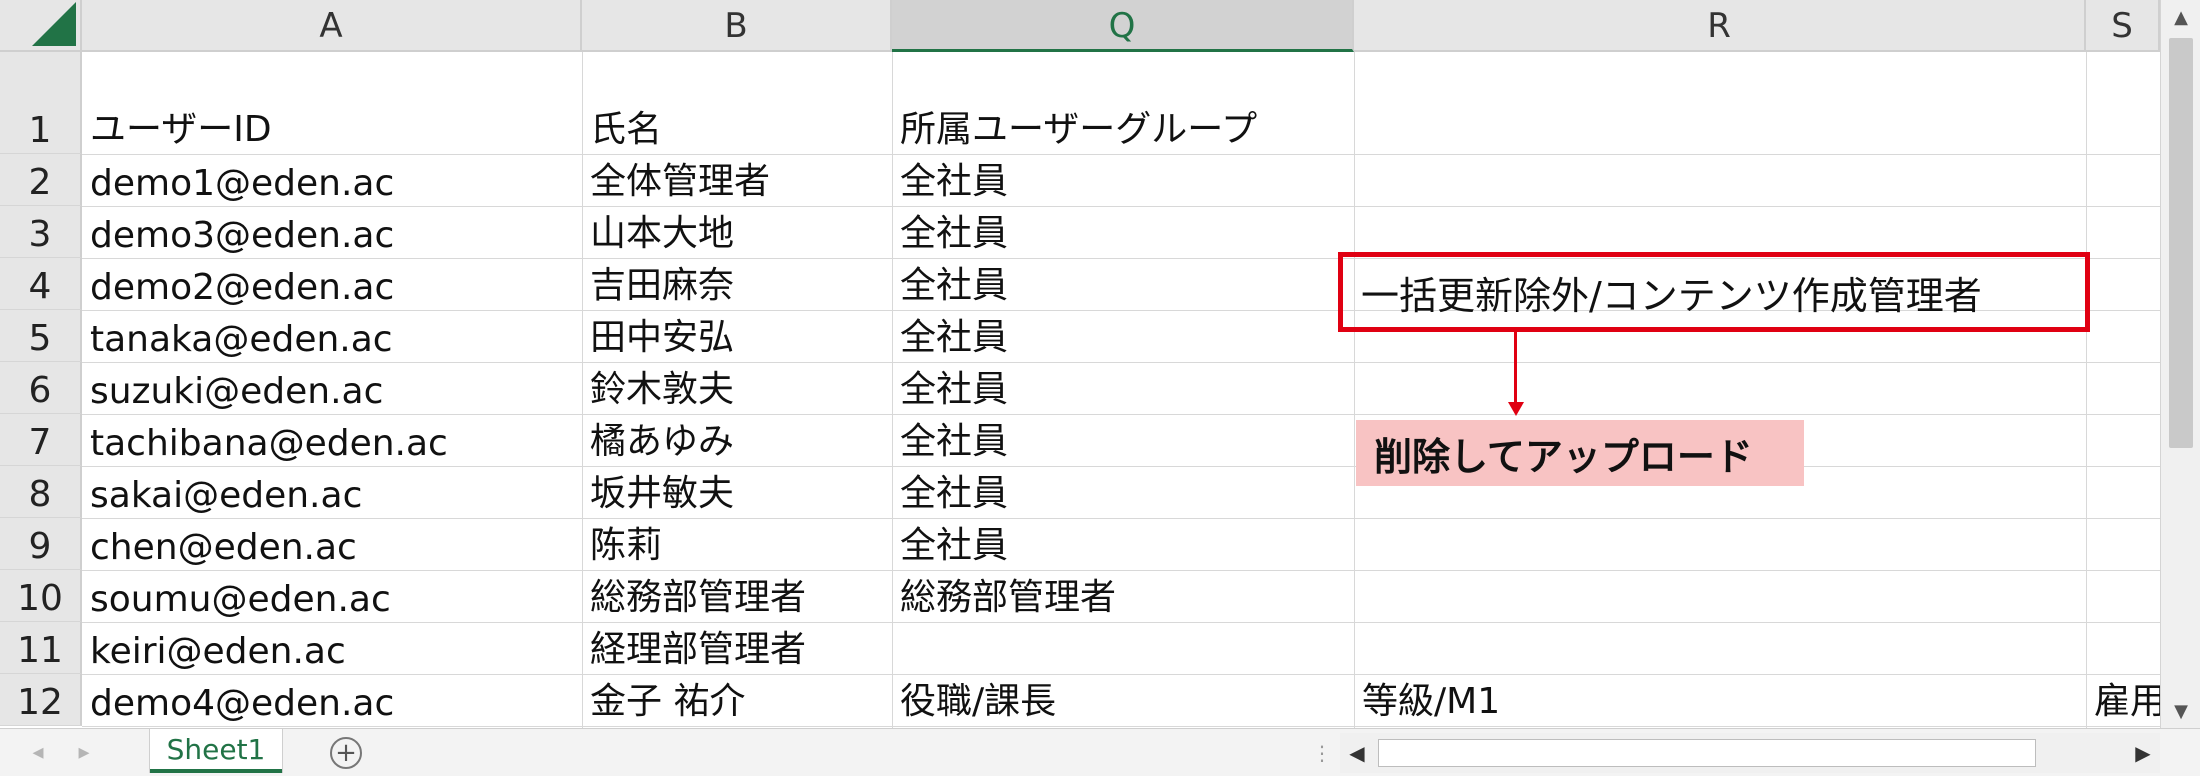 The width and height of the screenshot is (2200, 776). Describe the element at coordinates (1515, 368) in the screenshot. I see `annotation-arrow-line` at that location.